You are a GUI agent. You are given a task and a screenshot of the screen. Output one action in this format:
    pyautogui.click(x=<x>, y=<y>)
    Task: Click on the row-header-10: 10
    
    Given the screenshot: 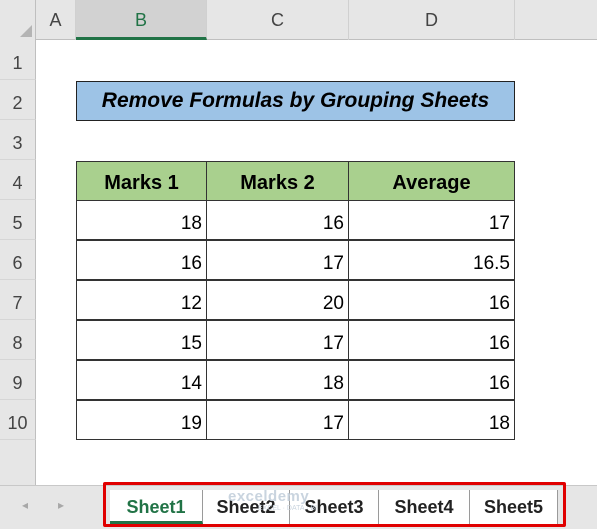 What is the action you would take?
    pyautogui.click(x=18, y=420)
    